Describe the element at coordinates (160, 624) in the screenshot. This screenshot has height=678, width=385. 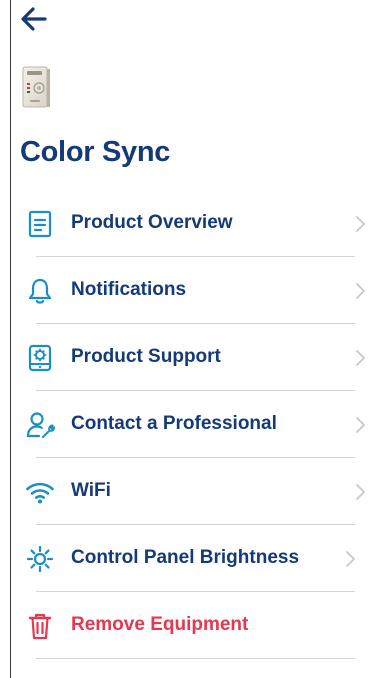
I see `menu-item-label: Remove Equipment` at that location.